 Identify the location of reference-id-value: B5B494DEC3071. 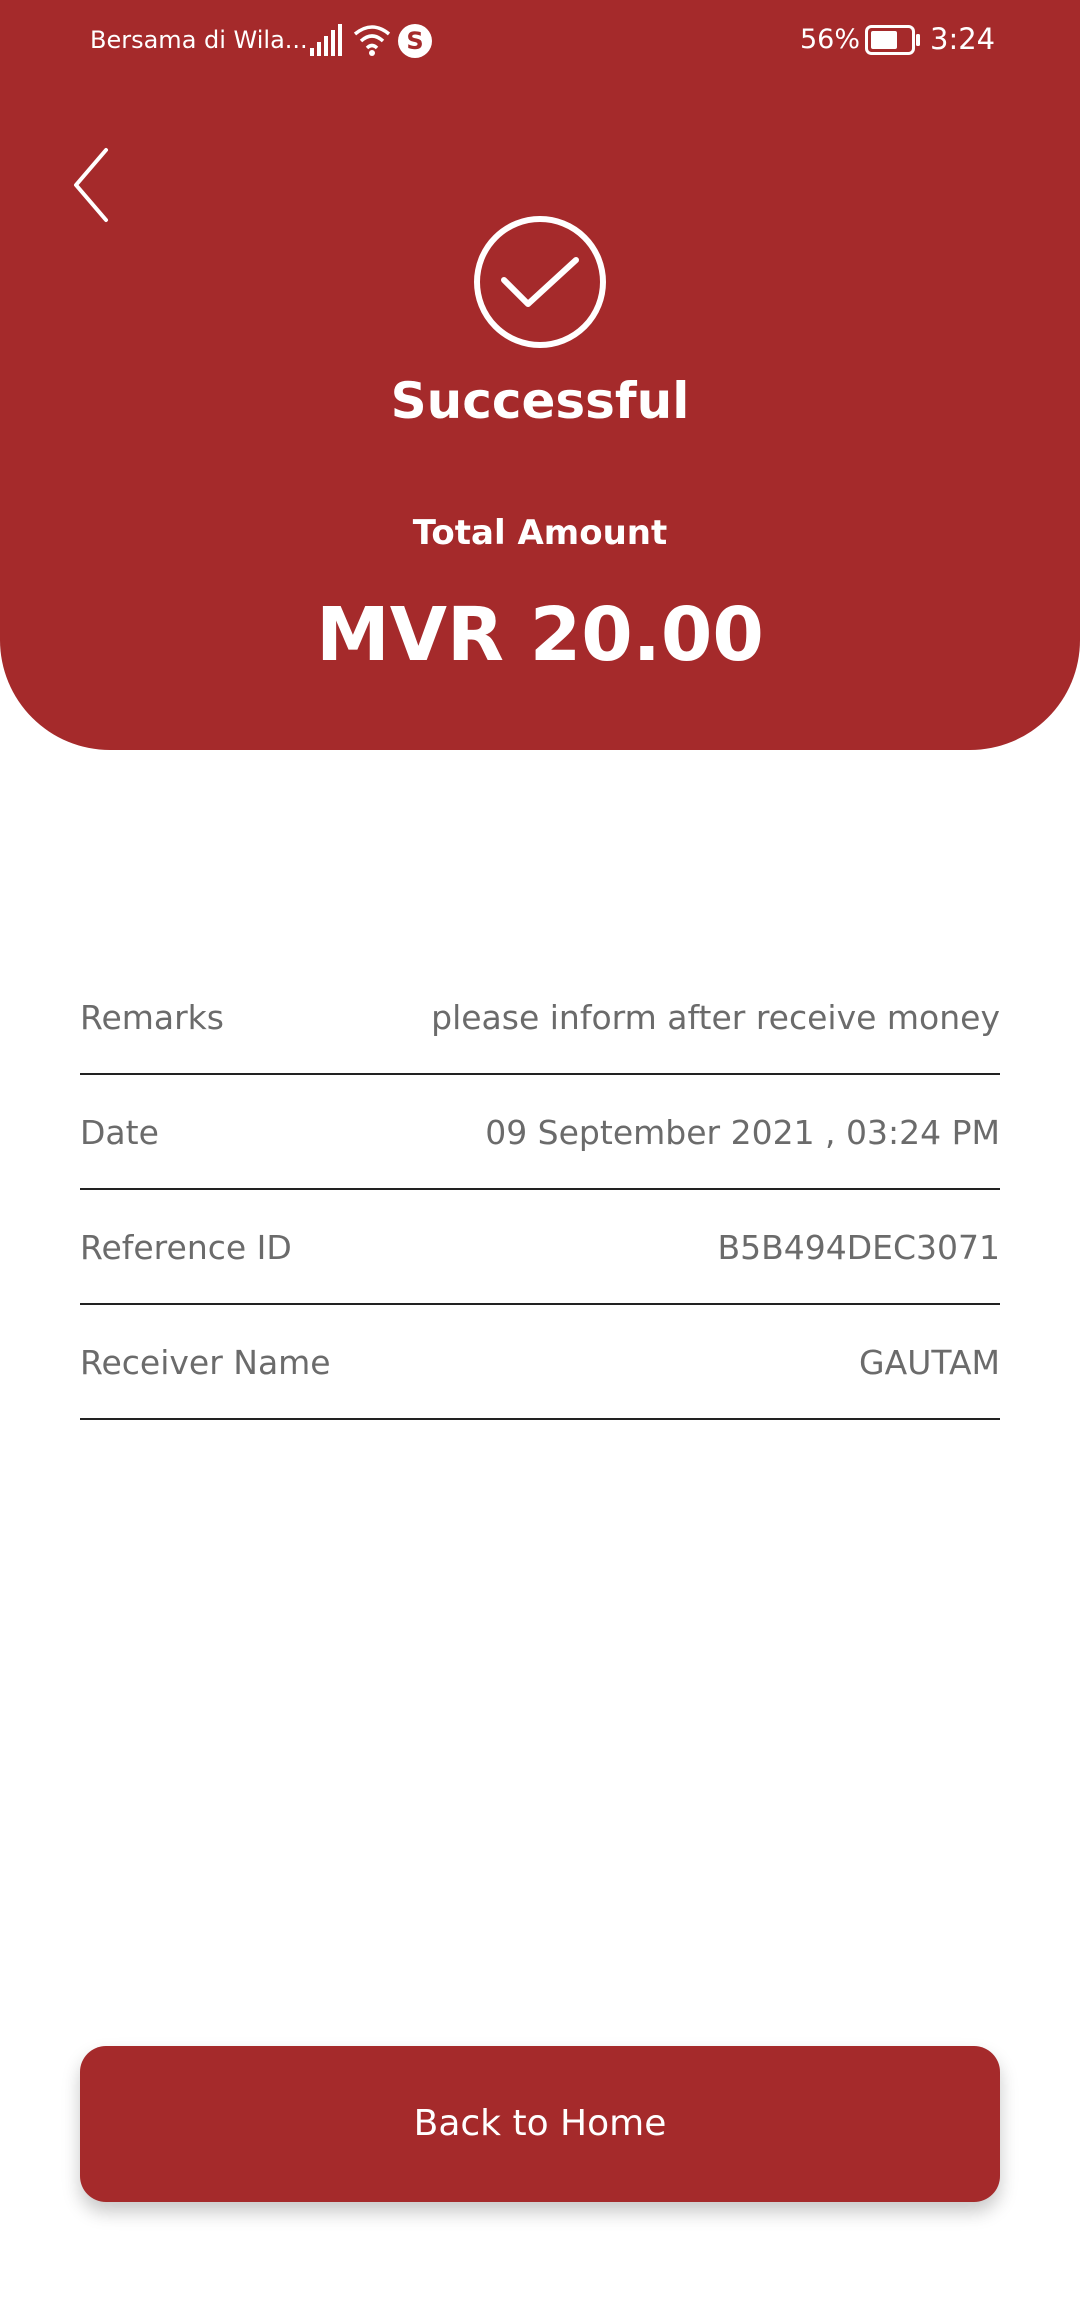
(858, 1247).